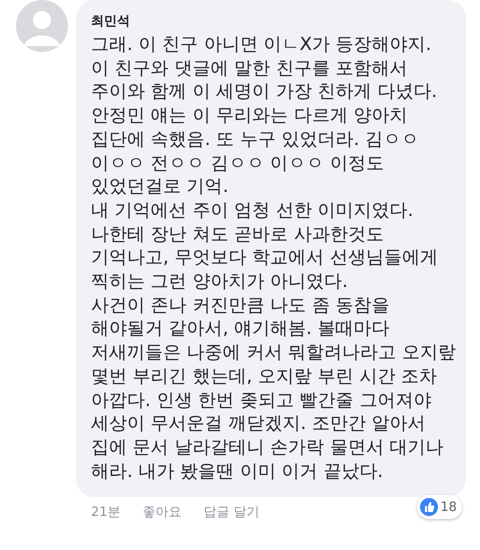 Image resolution: width=480 pixels, height=550 pixels. Describe the element at coordinates (238, 164) in the screenshot. I see `comment-text: 이ㅇㅇ 전ㅇㅇ 김ㅇㅇ 이ㅇㅇ 이정도` at that location.